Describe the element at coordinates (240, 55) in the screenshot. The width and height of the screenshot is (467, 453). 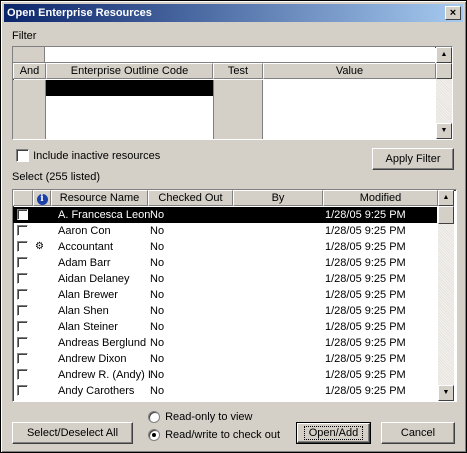
I see `filter-edit-line` at that location.